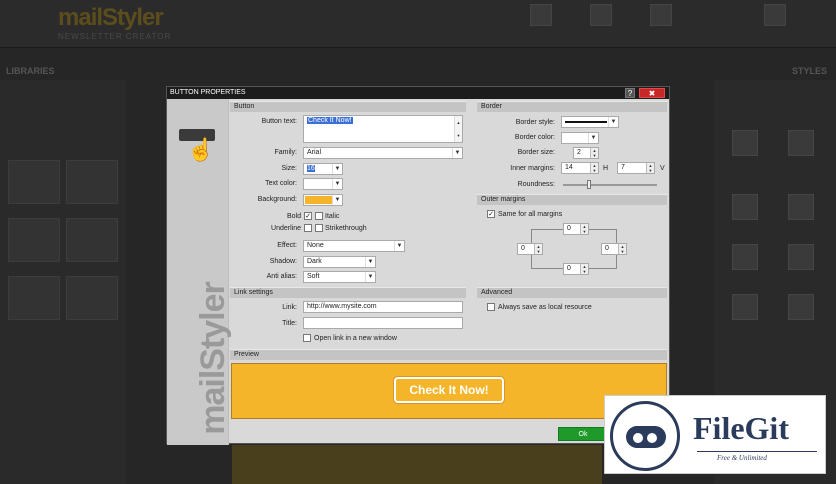  What do you see at coordinates (418, 93) in the screenshot?
I see `dialog-title: BUTTON PROPERTIES` at bounding box center [418, 93].